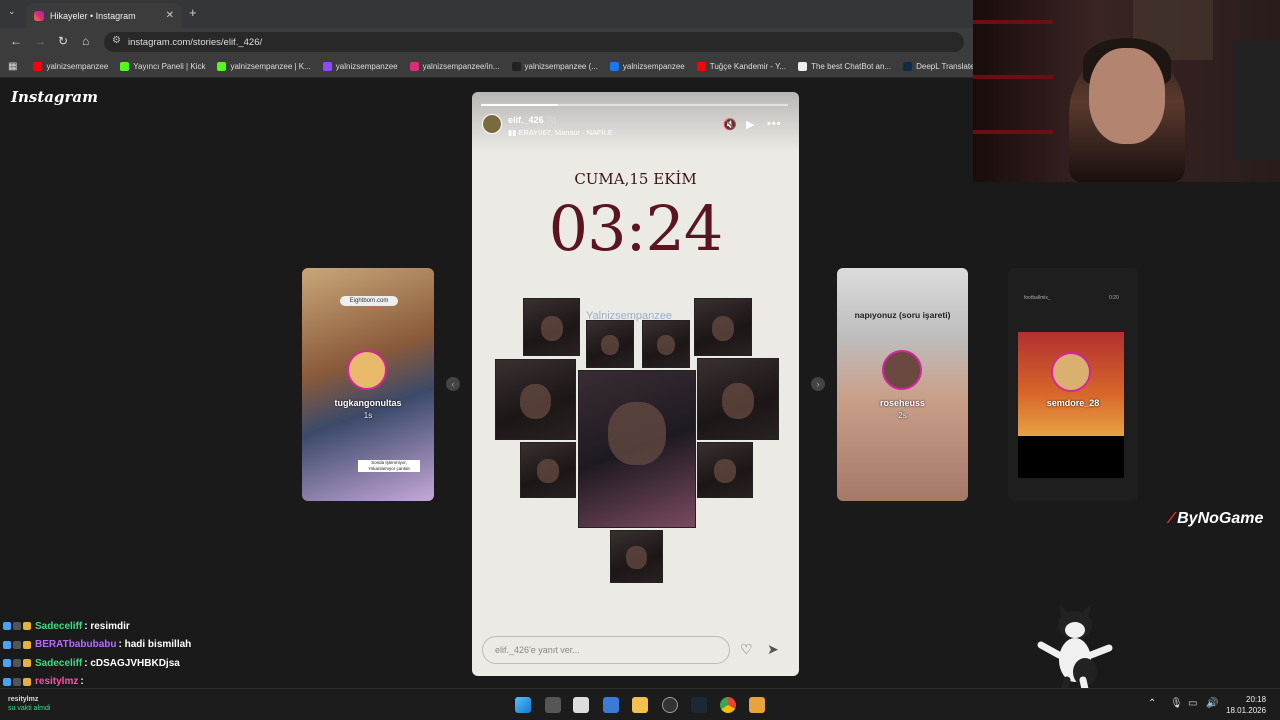 This screenshot has width=1280, height=720. Describe the element at coordinates (1073, 403) in the screenshot. I see `story-user: semdore_28` at that location.